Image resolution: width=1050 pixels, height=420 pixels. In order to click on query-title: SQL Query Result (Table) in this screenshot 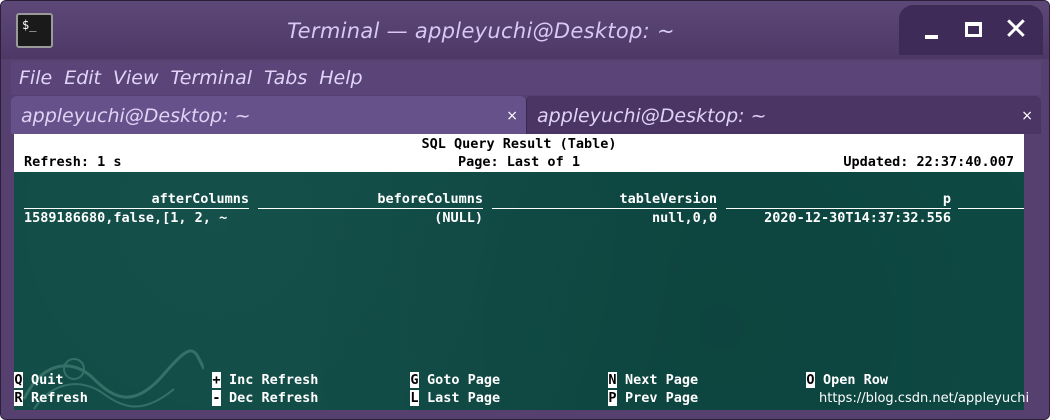, I will do `click(519, 144)`.